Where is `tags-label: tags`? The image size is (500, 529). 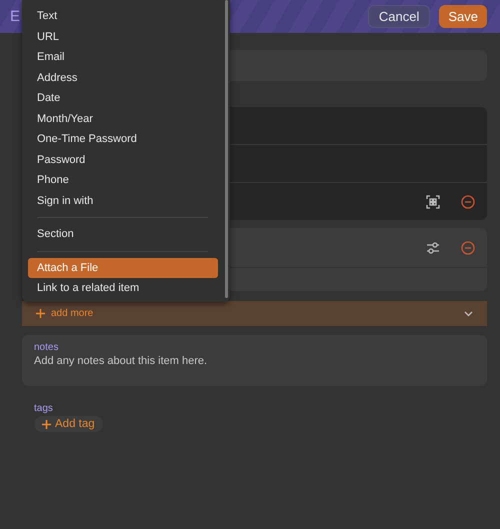
tags-label: tags is located at coordinates (43, 408).